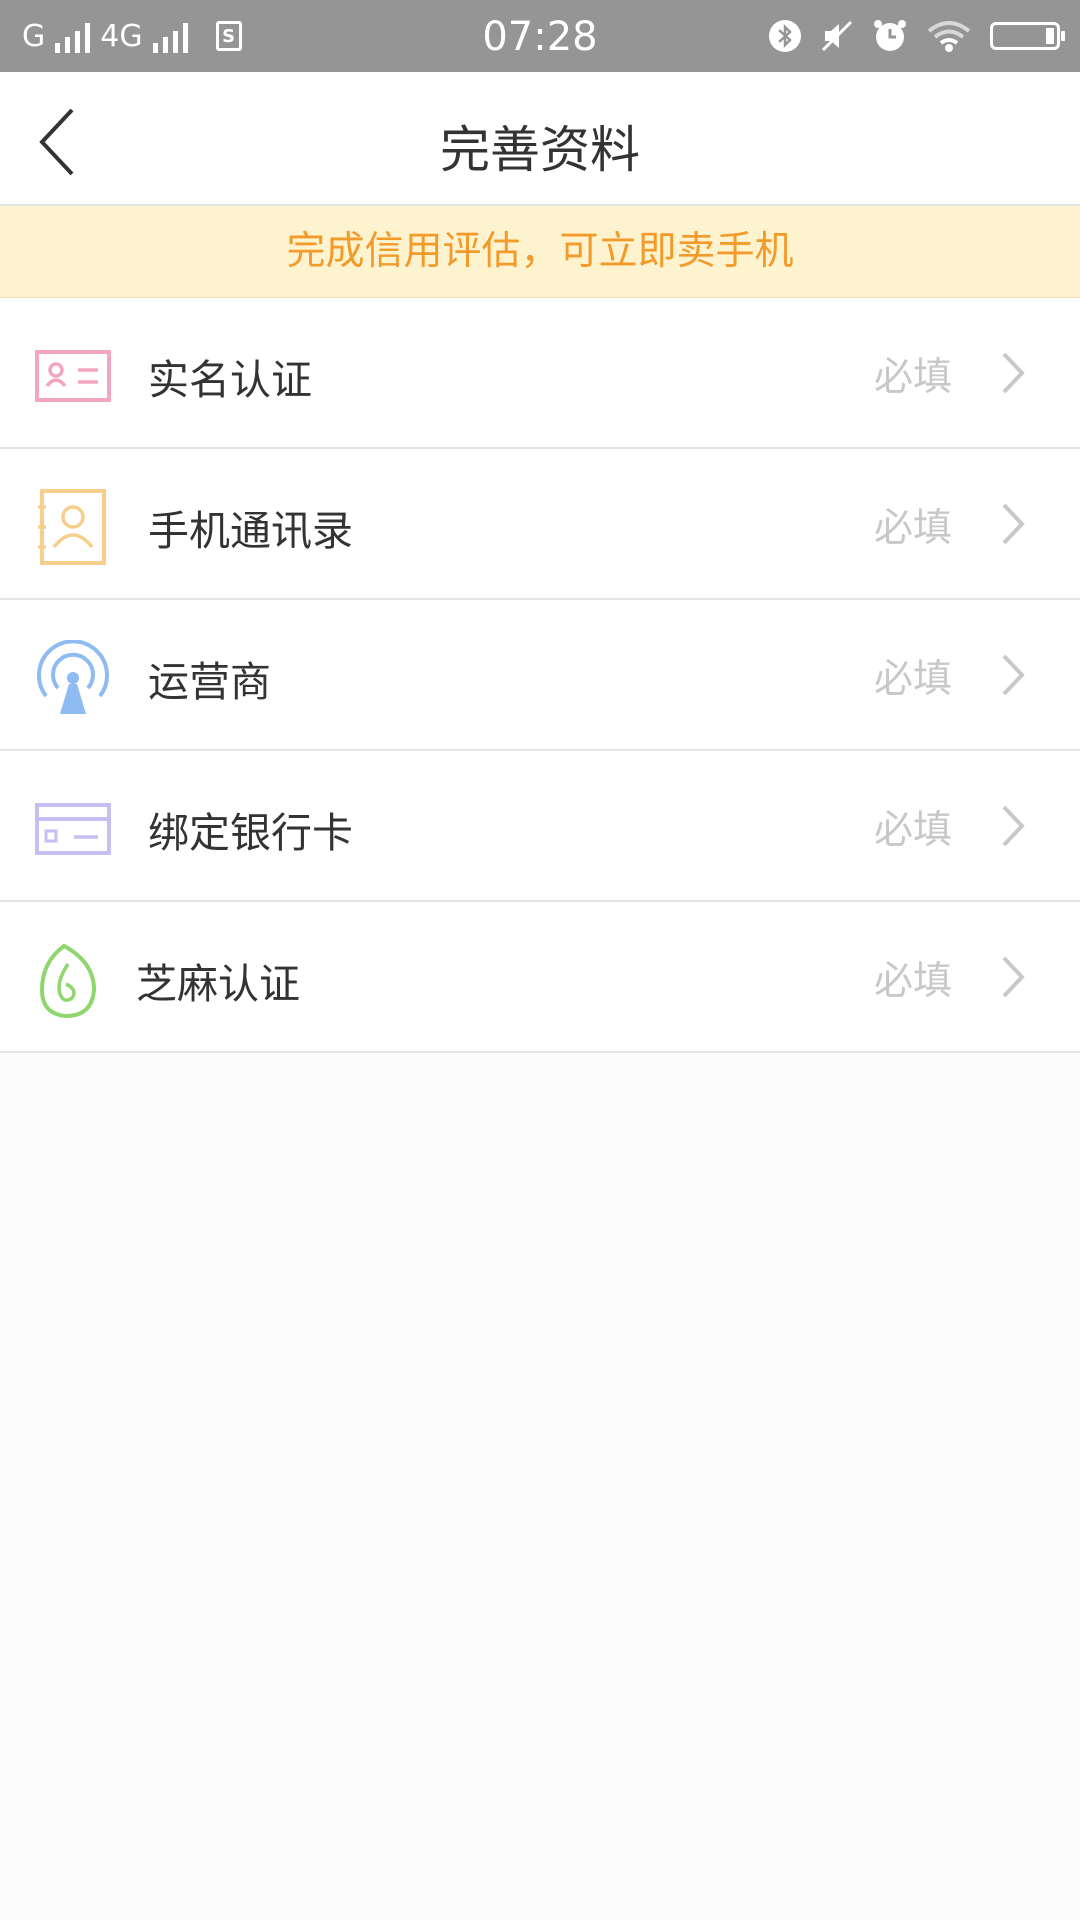 This screenshot has width=1080, height=1920. Describe the element at coordinates (230, 380) in the screenshot. I see `list-item-label: 实名认证` at that location.